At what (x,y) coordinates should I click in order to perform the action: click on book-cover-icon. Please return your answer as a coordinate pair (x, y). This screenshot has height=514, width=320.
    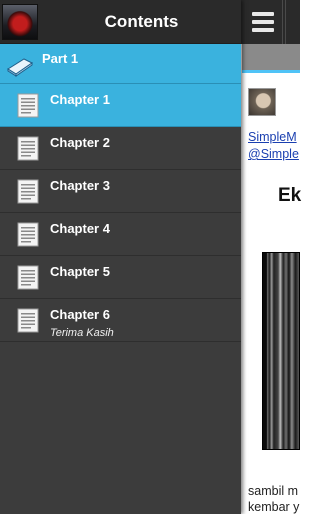
    Looking at the image, I should click on (20, 22).